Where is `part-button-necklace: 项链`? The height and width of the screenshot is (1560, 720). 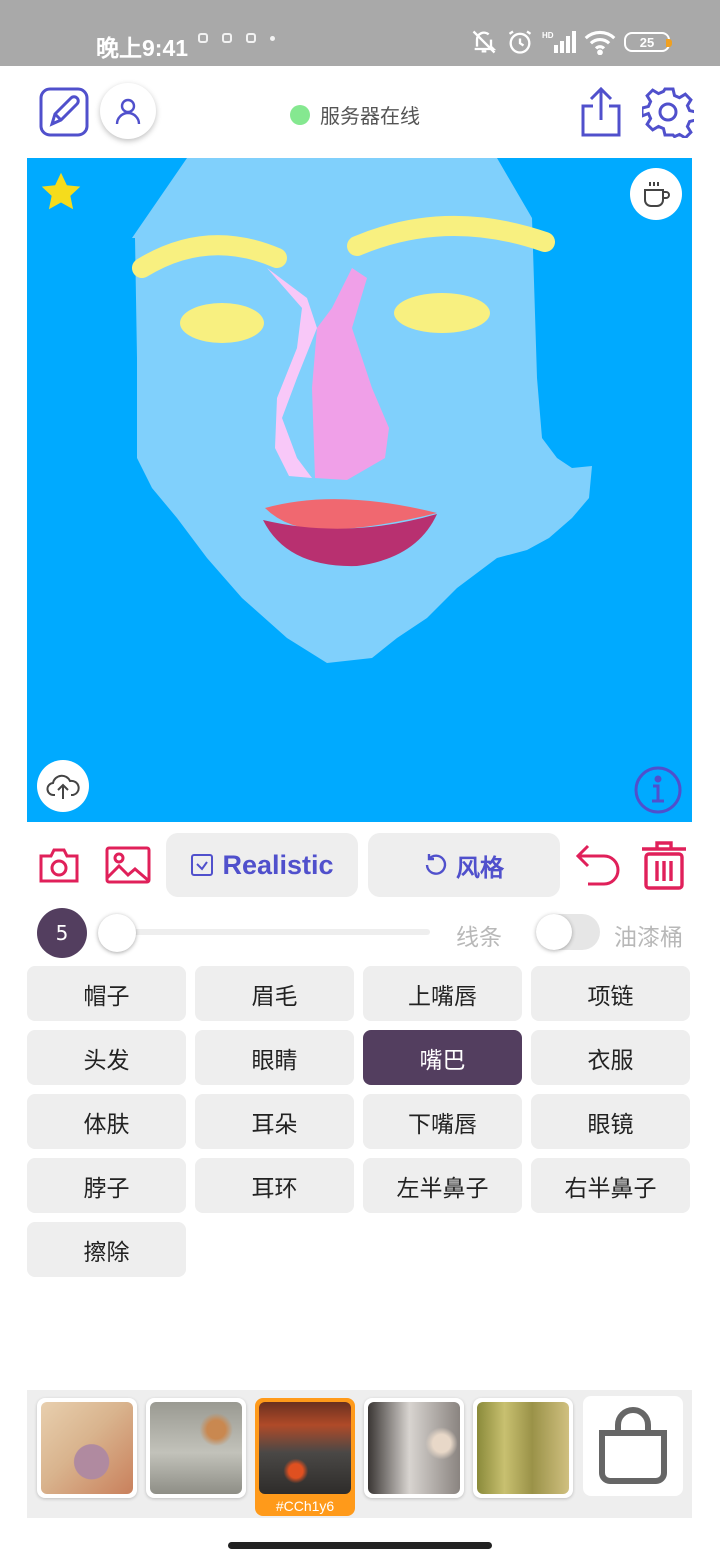 part-button-necklace: 项链 is located at coordinates (610, 993).